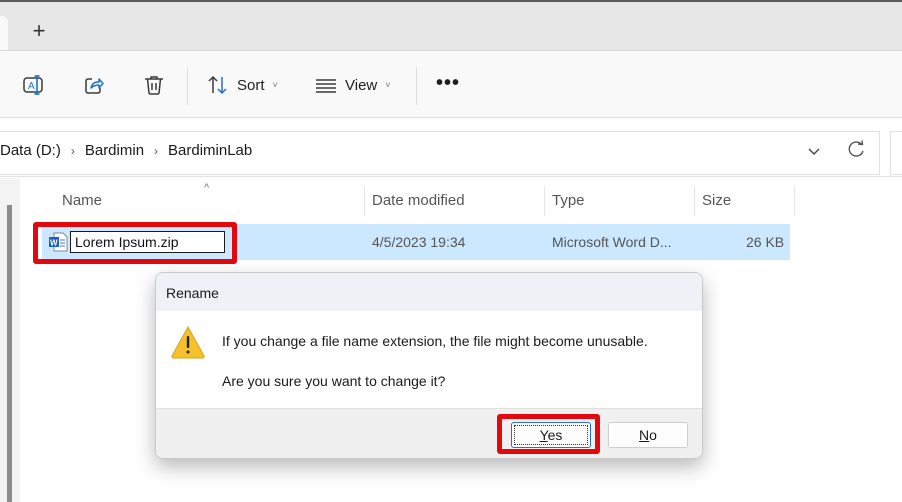 The image size is (902, 502). Describe the element at coordinates (326, 86) in the screenshot. I see `view-list-icon` at that location.